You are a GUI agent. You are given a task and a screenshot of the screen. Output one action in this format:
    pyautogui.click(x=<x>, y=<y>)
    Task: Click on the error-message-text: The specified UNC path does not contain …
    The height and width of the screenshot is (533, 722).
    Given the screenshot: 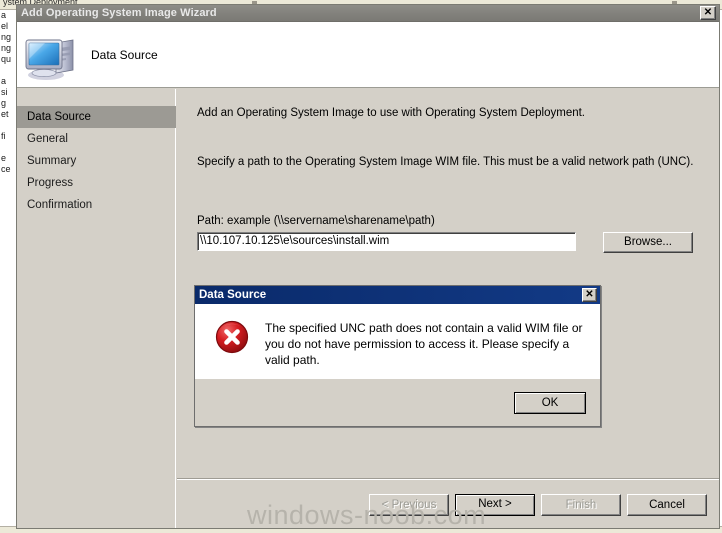 What is the action you would take?
    pyautogui.click(x=424, y=344)
    